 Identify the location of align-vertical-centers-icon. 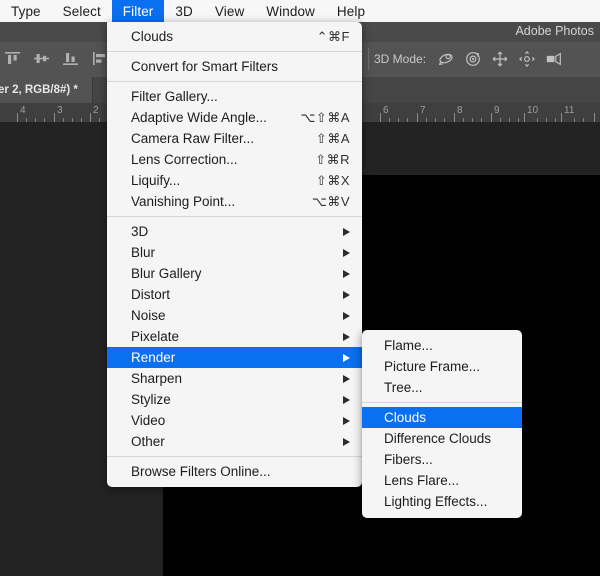
(41, 58).